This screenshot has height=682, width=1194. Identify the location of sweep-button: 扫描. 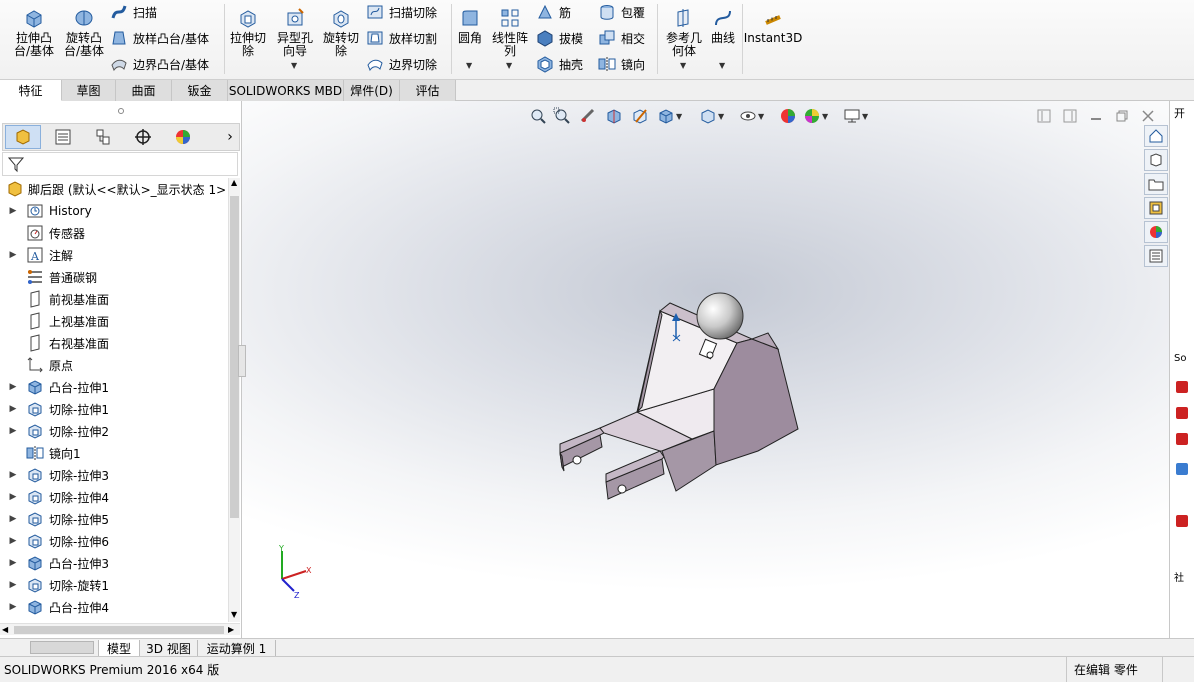
(133, 12).